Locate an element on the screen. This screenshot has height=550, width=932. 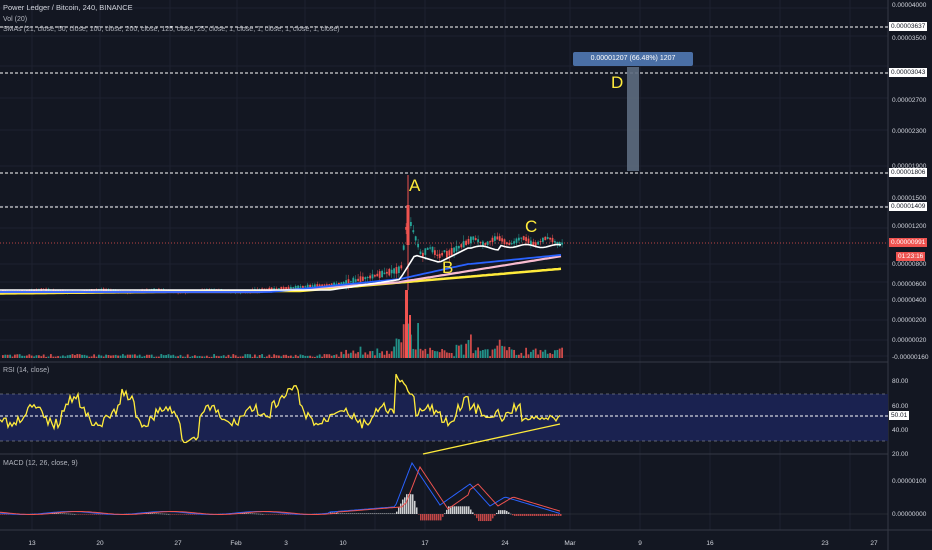
time-axis-tick: 23 is located at coordinates (825, 543).